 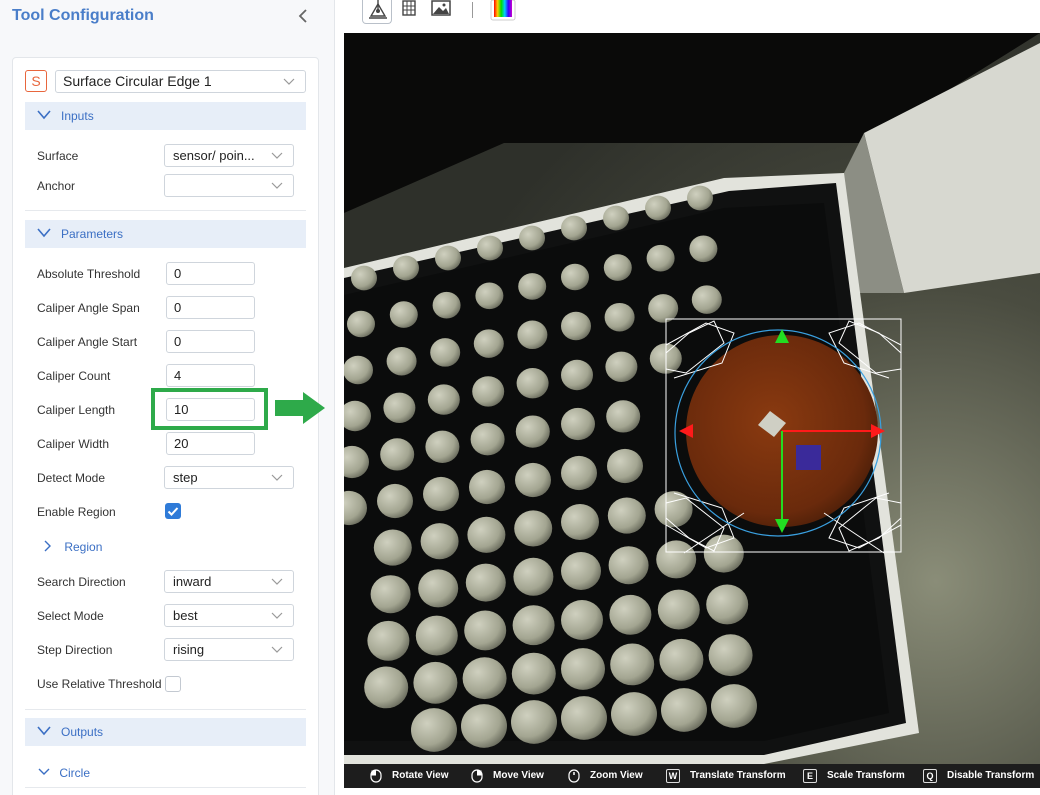 What do you see at coordinates (229, 615) in the screenshot?
I see `select-mode-dropdown: best` at bounding box center [229, 615].